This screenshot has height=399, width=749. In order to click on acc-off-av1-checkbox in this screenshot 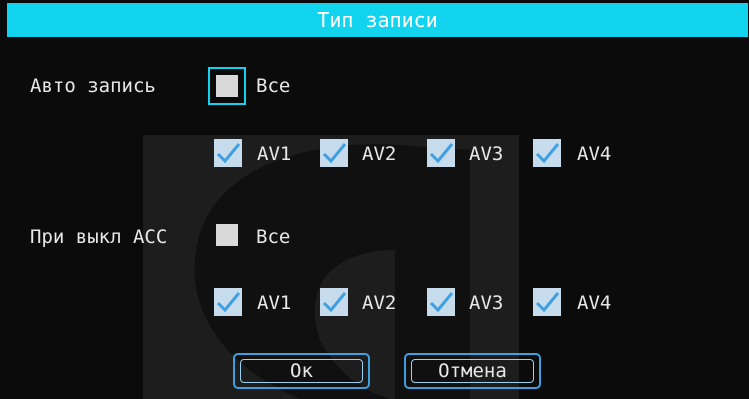, I will do `click(228, 302)`.